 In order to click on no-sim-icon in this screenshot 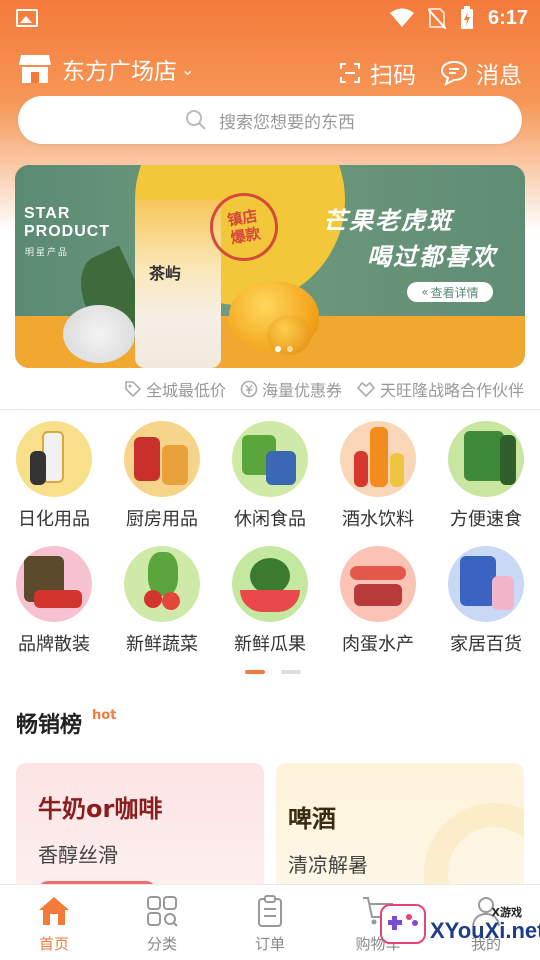, I will do `click(436, 18)`.